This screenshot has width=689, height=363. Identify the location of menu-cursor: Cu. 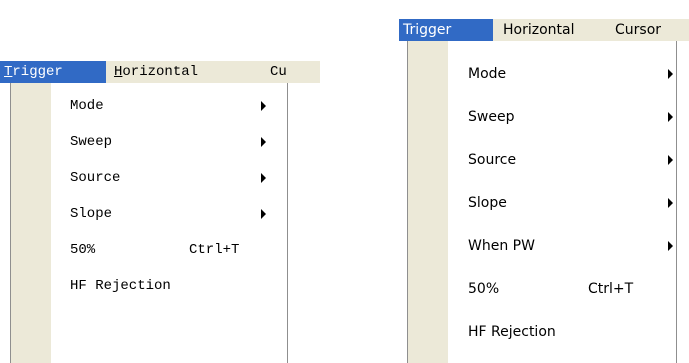
(295, 72).